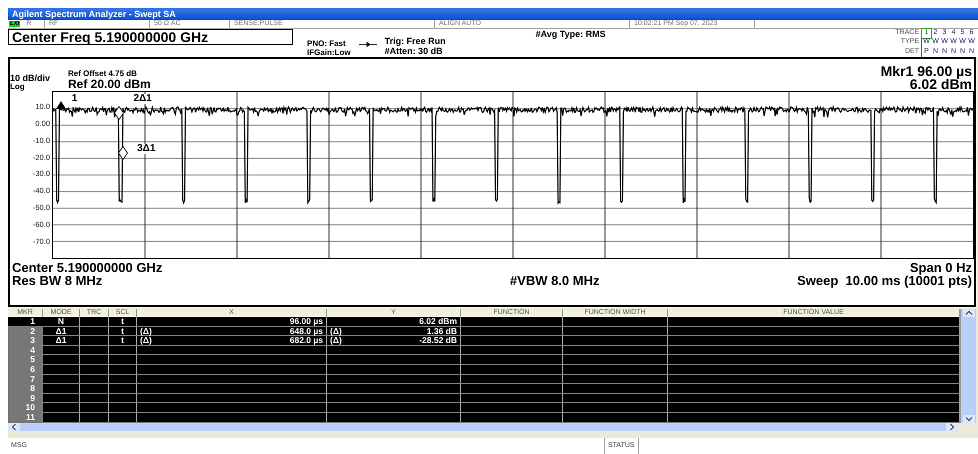 This screenshot has width=978, height=454. Describe the element at coordinates (74, 99) in the screenshot. I see `marker-label: 1` at that location.